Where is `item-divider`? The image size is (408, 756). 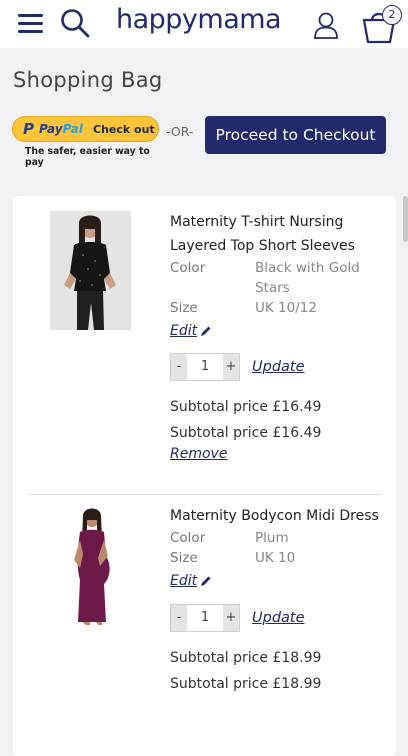
item-divider is located at coordinates (205, 494).